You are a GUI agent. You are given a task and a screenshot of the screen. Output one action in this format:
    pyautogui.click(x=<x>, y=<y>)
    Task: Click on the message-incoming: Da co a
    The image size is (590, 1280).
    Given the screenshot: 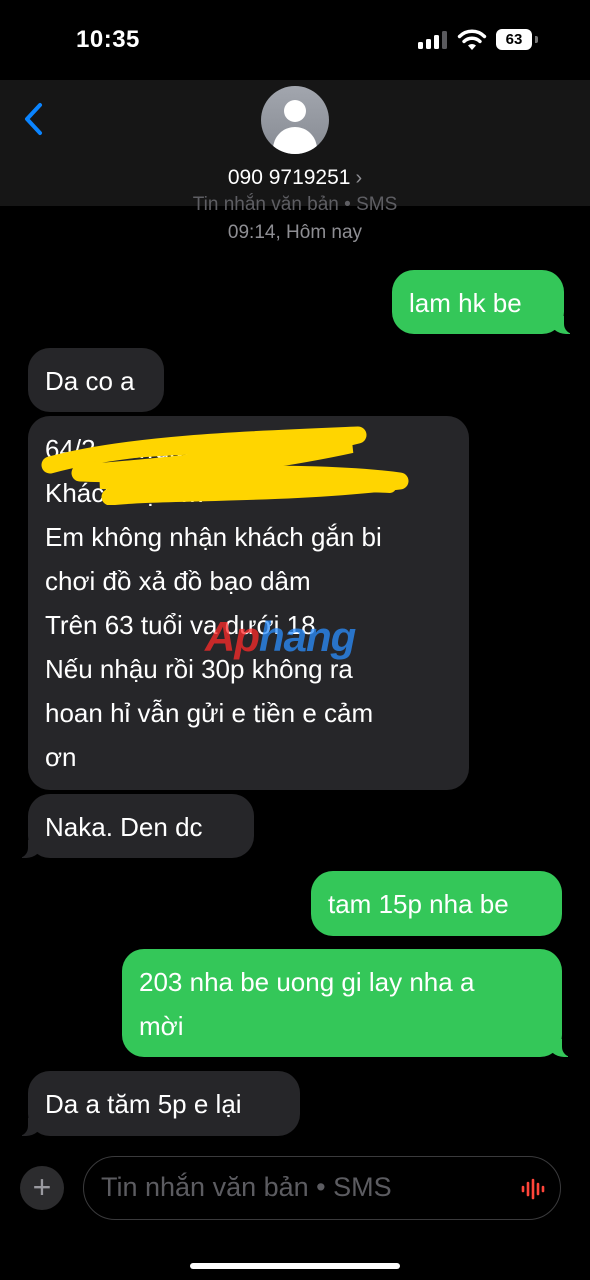 What is the action you would take?
    pyautogui.click(x=96, y=380)
    